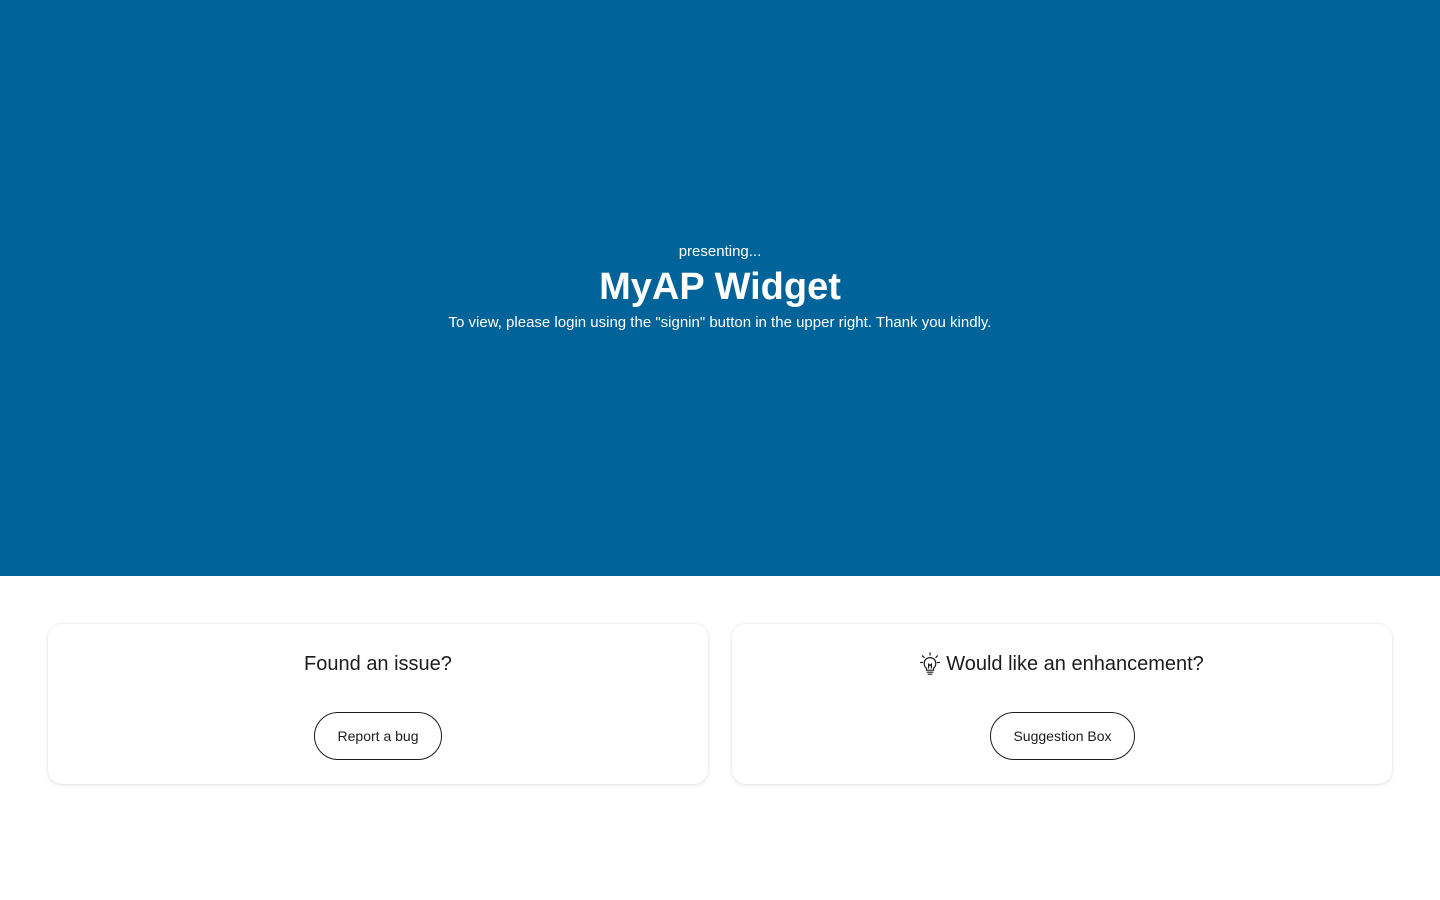 The width and height of the screenshot is (1440, 900). What do you see at coordinates (1075, 664) in the screenshot?
I see `enhancement-heading-text: Would like an enhancement?` at bounding box center [1075, 664].